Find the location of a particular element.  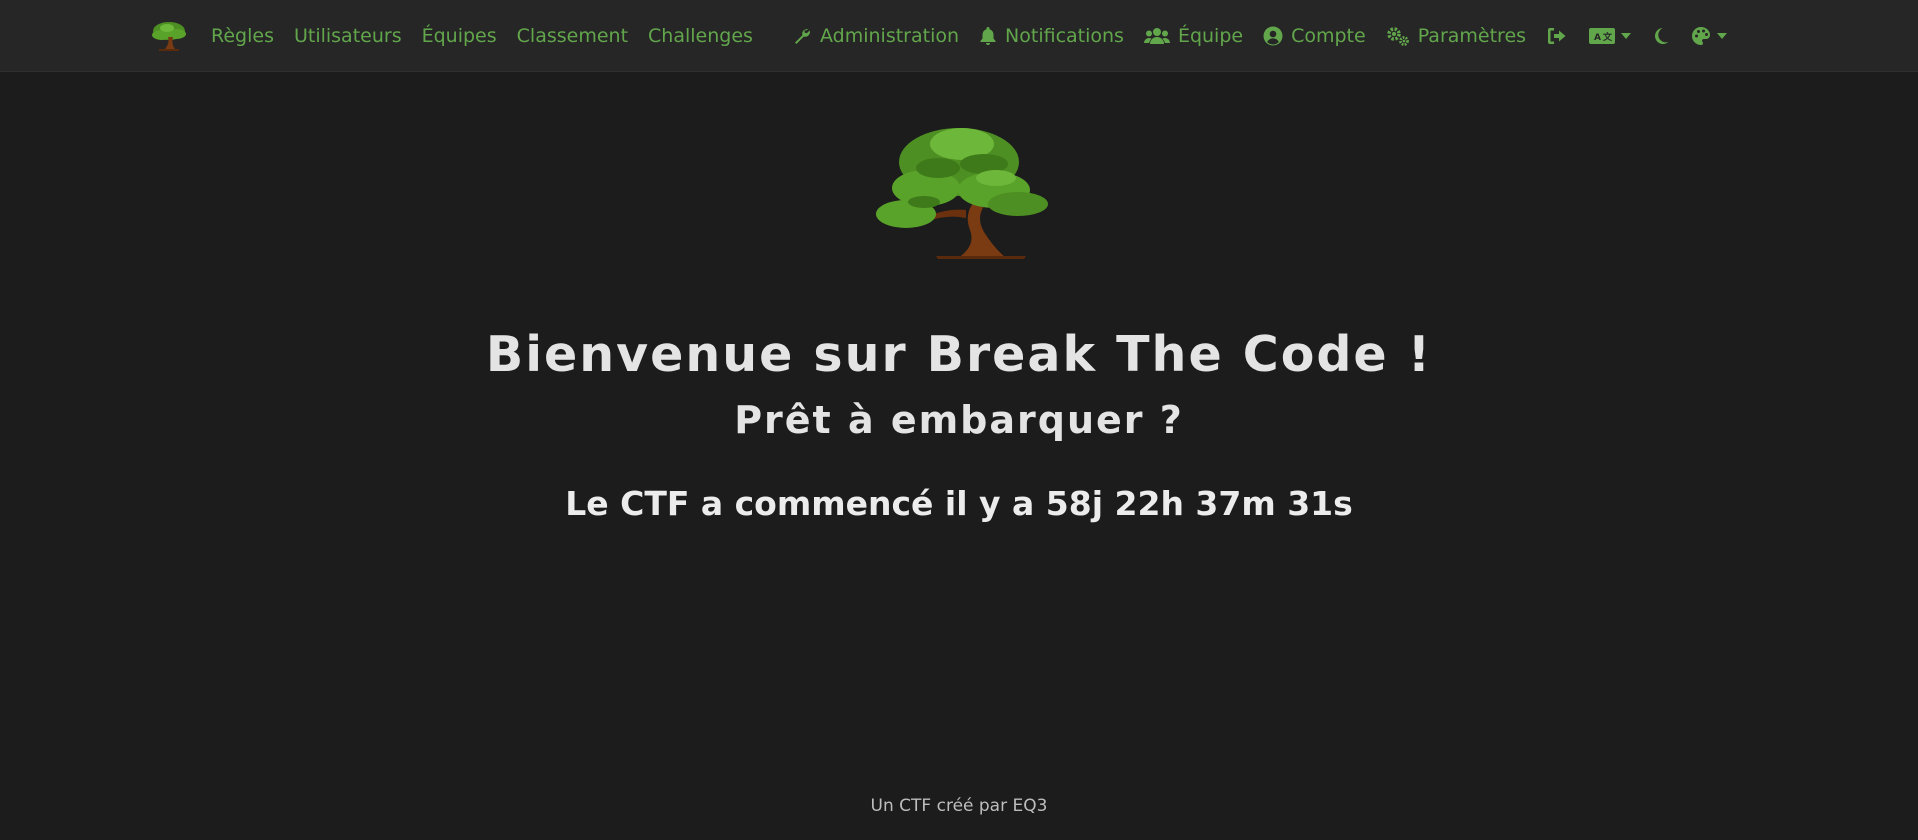

language-icon: A文 is located at coordinates (1602, 36).